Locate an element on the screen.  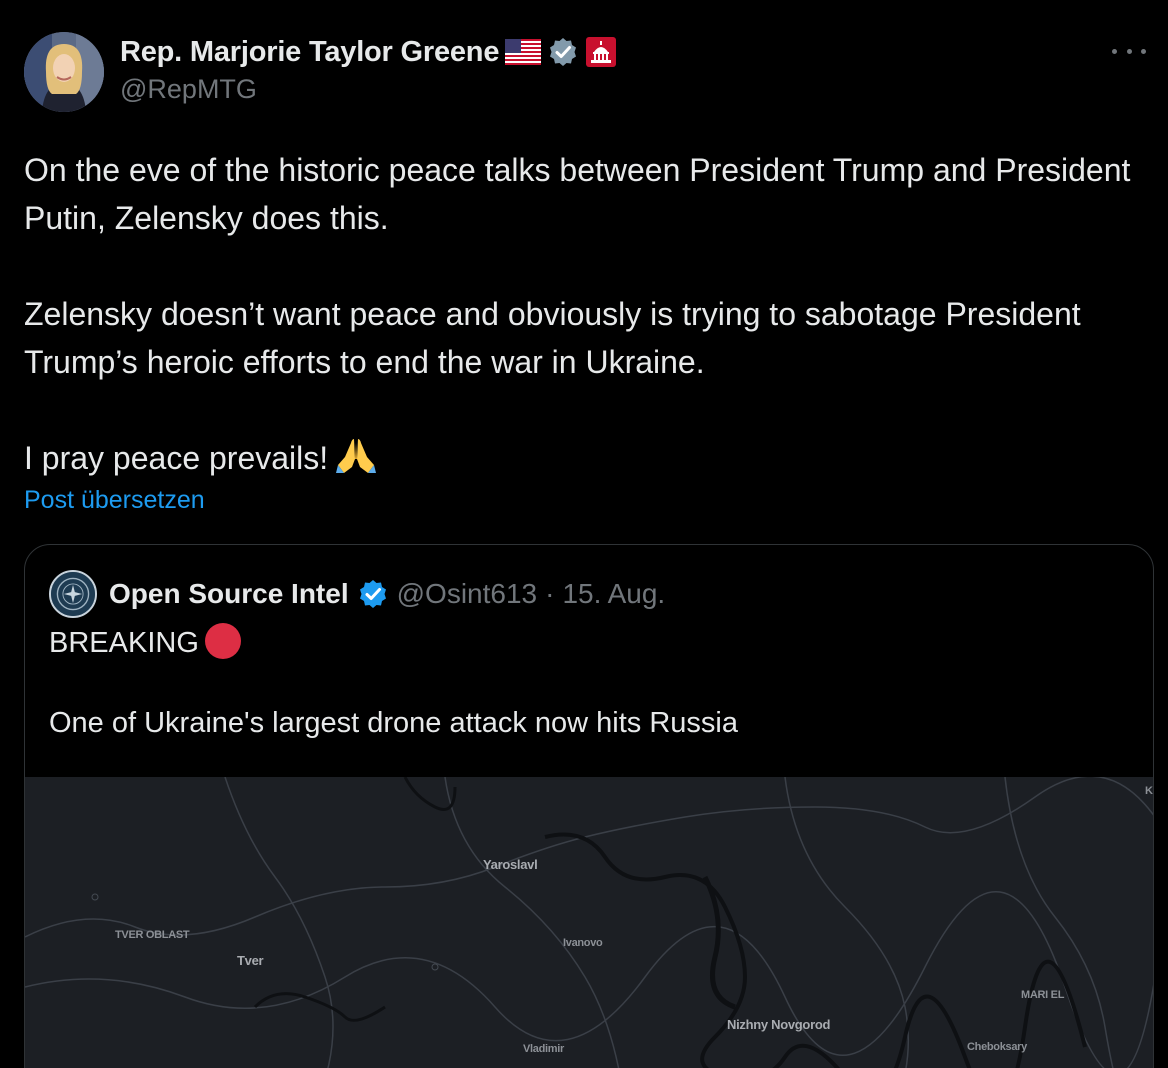
quoted-avatar is located at coordinates (73, 594).